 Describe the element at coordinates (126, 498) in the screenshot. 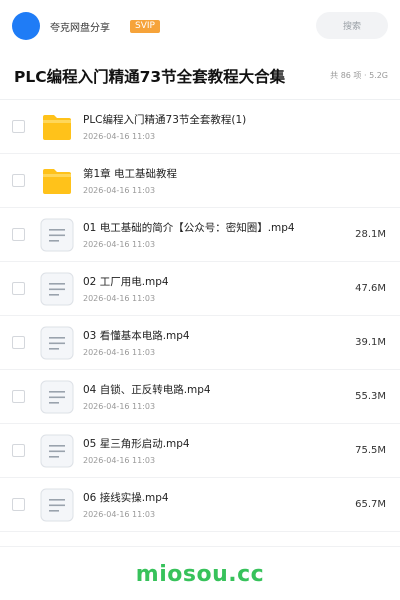

I see `item-name: 06 接线实操.mp4` at that location.